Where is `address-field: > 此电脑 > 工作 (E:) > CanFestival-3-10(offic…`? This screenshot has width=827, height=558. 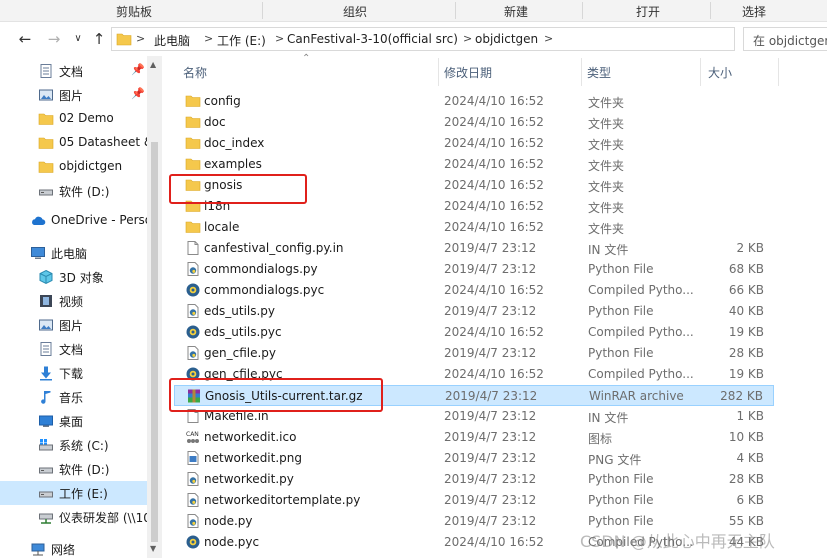
address-field: > 此电脑 > 工作 (E:) > CanFestival-3-10(offic… is located at coordinates (469, 39).